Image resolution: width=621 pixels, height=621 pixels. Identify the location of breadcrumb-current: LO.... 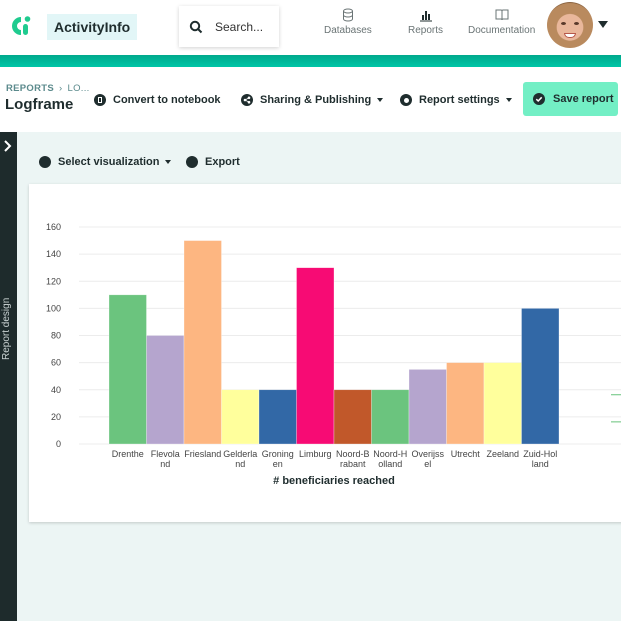
(79, 88).